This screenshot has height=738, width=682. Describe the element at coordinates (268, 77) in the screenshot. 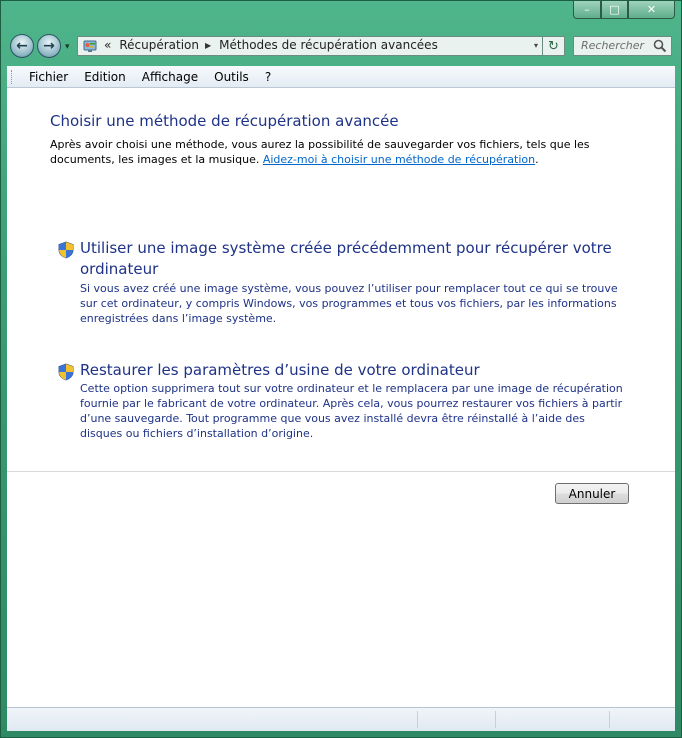

I see `menu-item-help: ?` at that location.